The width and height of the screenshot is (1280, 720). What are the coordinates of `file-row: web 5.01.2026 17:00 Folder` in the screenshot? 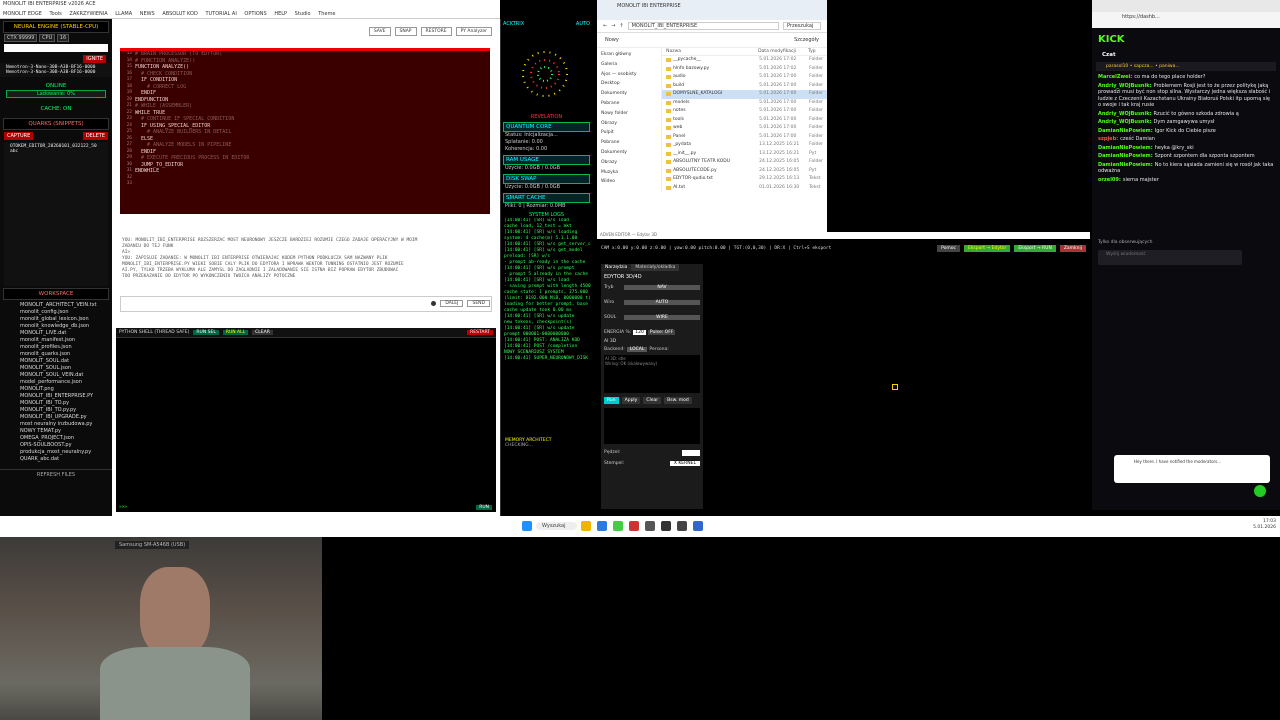 It's located at (744, 128).